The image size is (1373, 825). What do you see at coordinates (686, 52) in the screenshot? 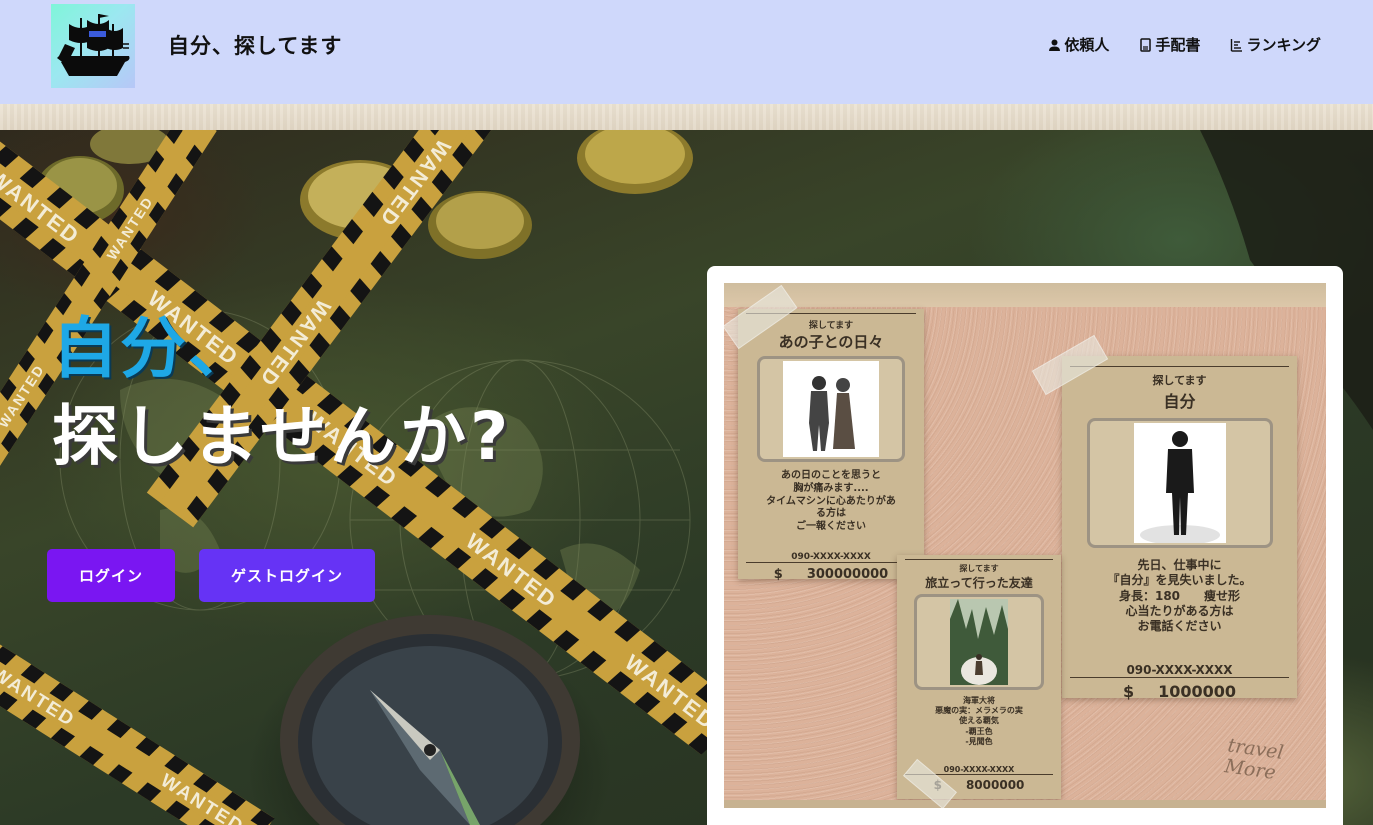
I see `site-header: 自分、探してます 依頼人 手配書 ランキング` at bounding box center [686, 52].